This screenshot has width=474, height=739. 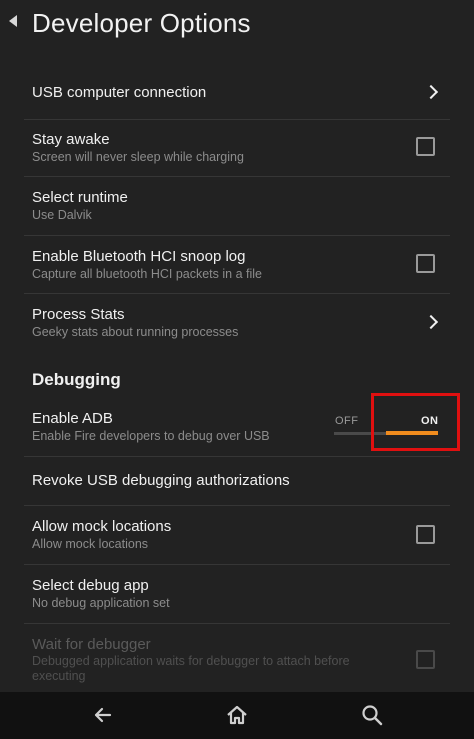 I want to click on setting-label: Enable Bluetooth HCI snoop log, so click(x=139, y=256).